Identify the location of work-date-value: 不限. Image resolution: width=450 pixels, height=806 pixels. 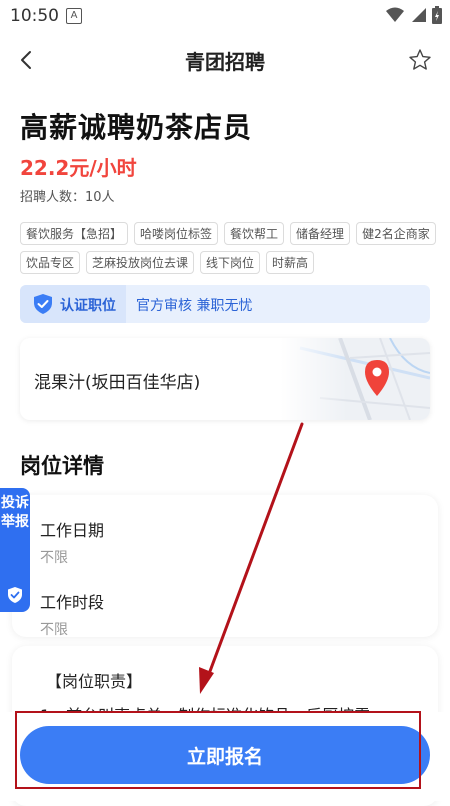
(54, 558).